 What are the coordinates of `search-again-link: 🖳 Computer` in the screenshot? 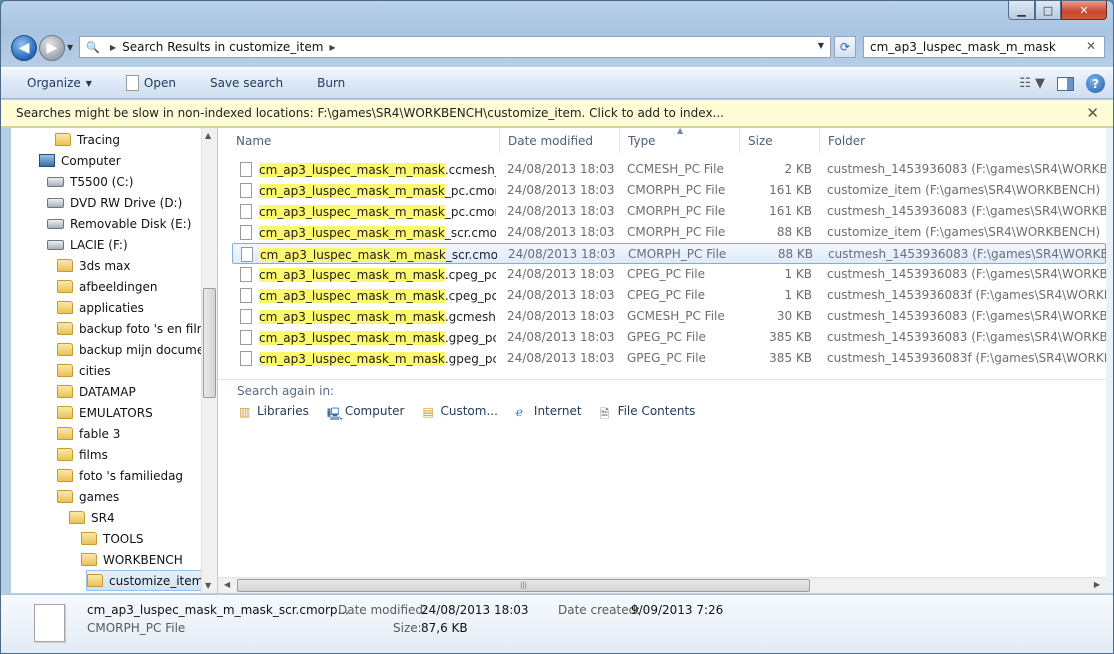 It's located at (366, 412).